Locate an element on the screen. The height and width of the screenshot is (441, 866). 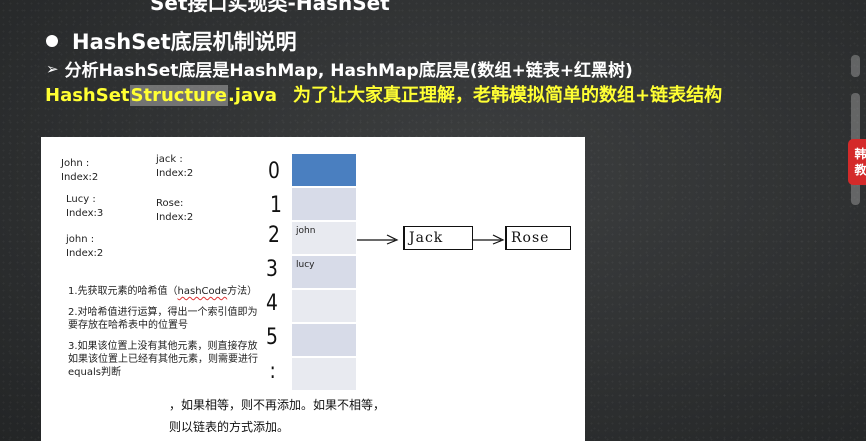
bullet-heading-text: HashSet底层机制说明 is located at coordinates (184, 42).